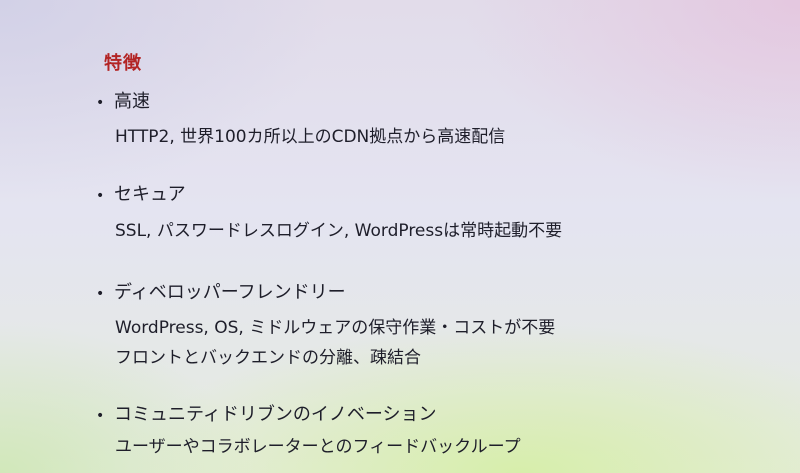 The image size is (800, 473). What do you see at coordinates (123, 63) in the screenshot?
I see `slide-title: 特徴` at bounding box center [123, 63].